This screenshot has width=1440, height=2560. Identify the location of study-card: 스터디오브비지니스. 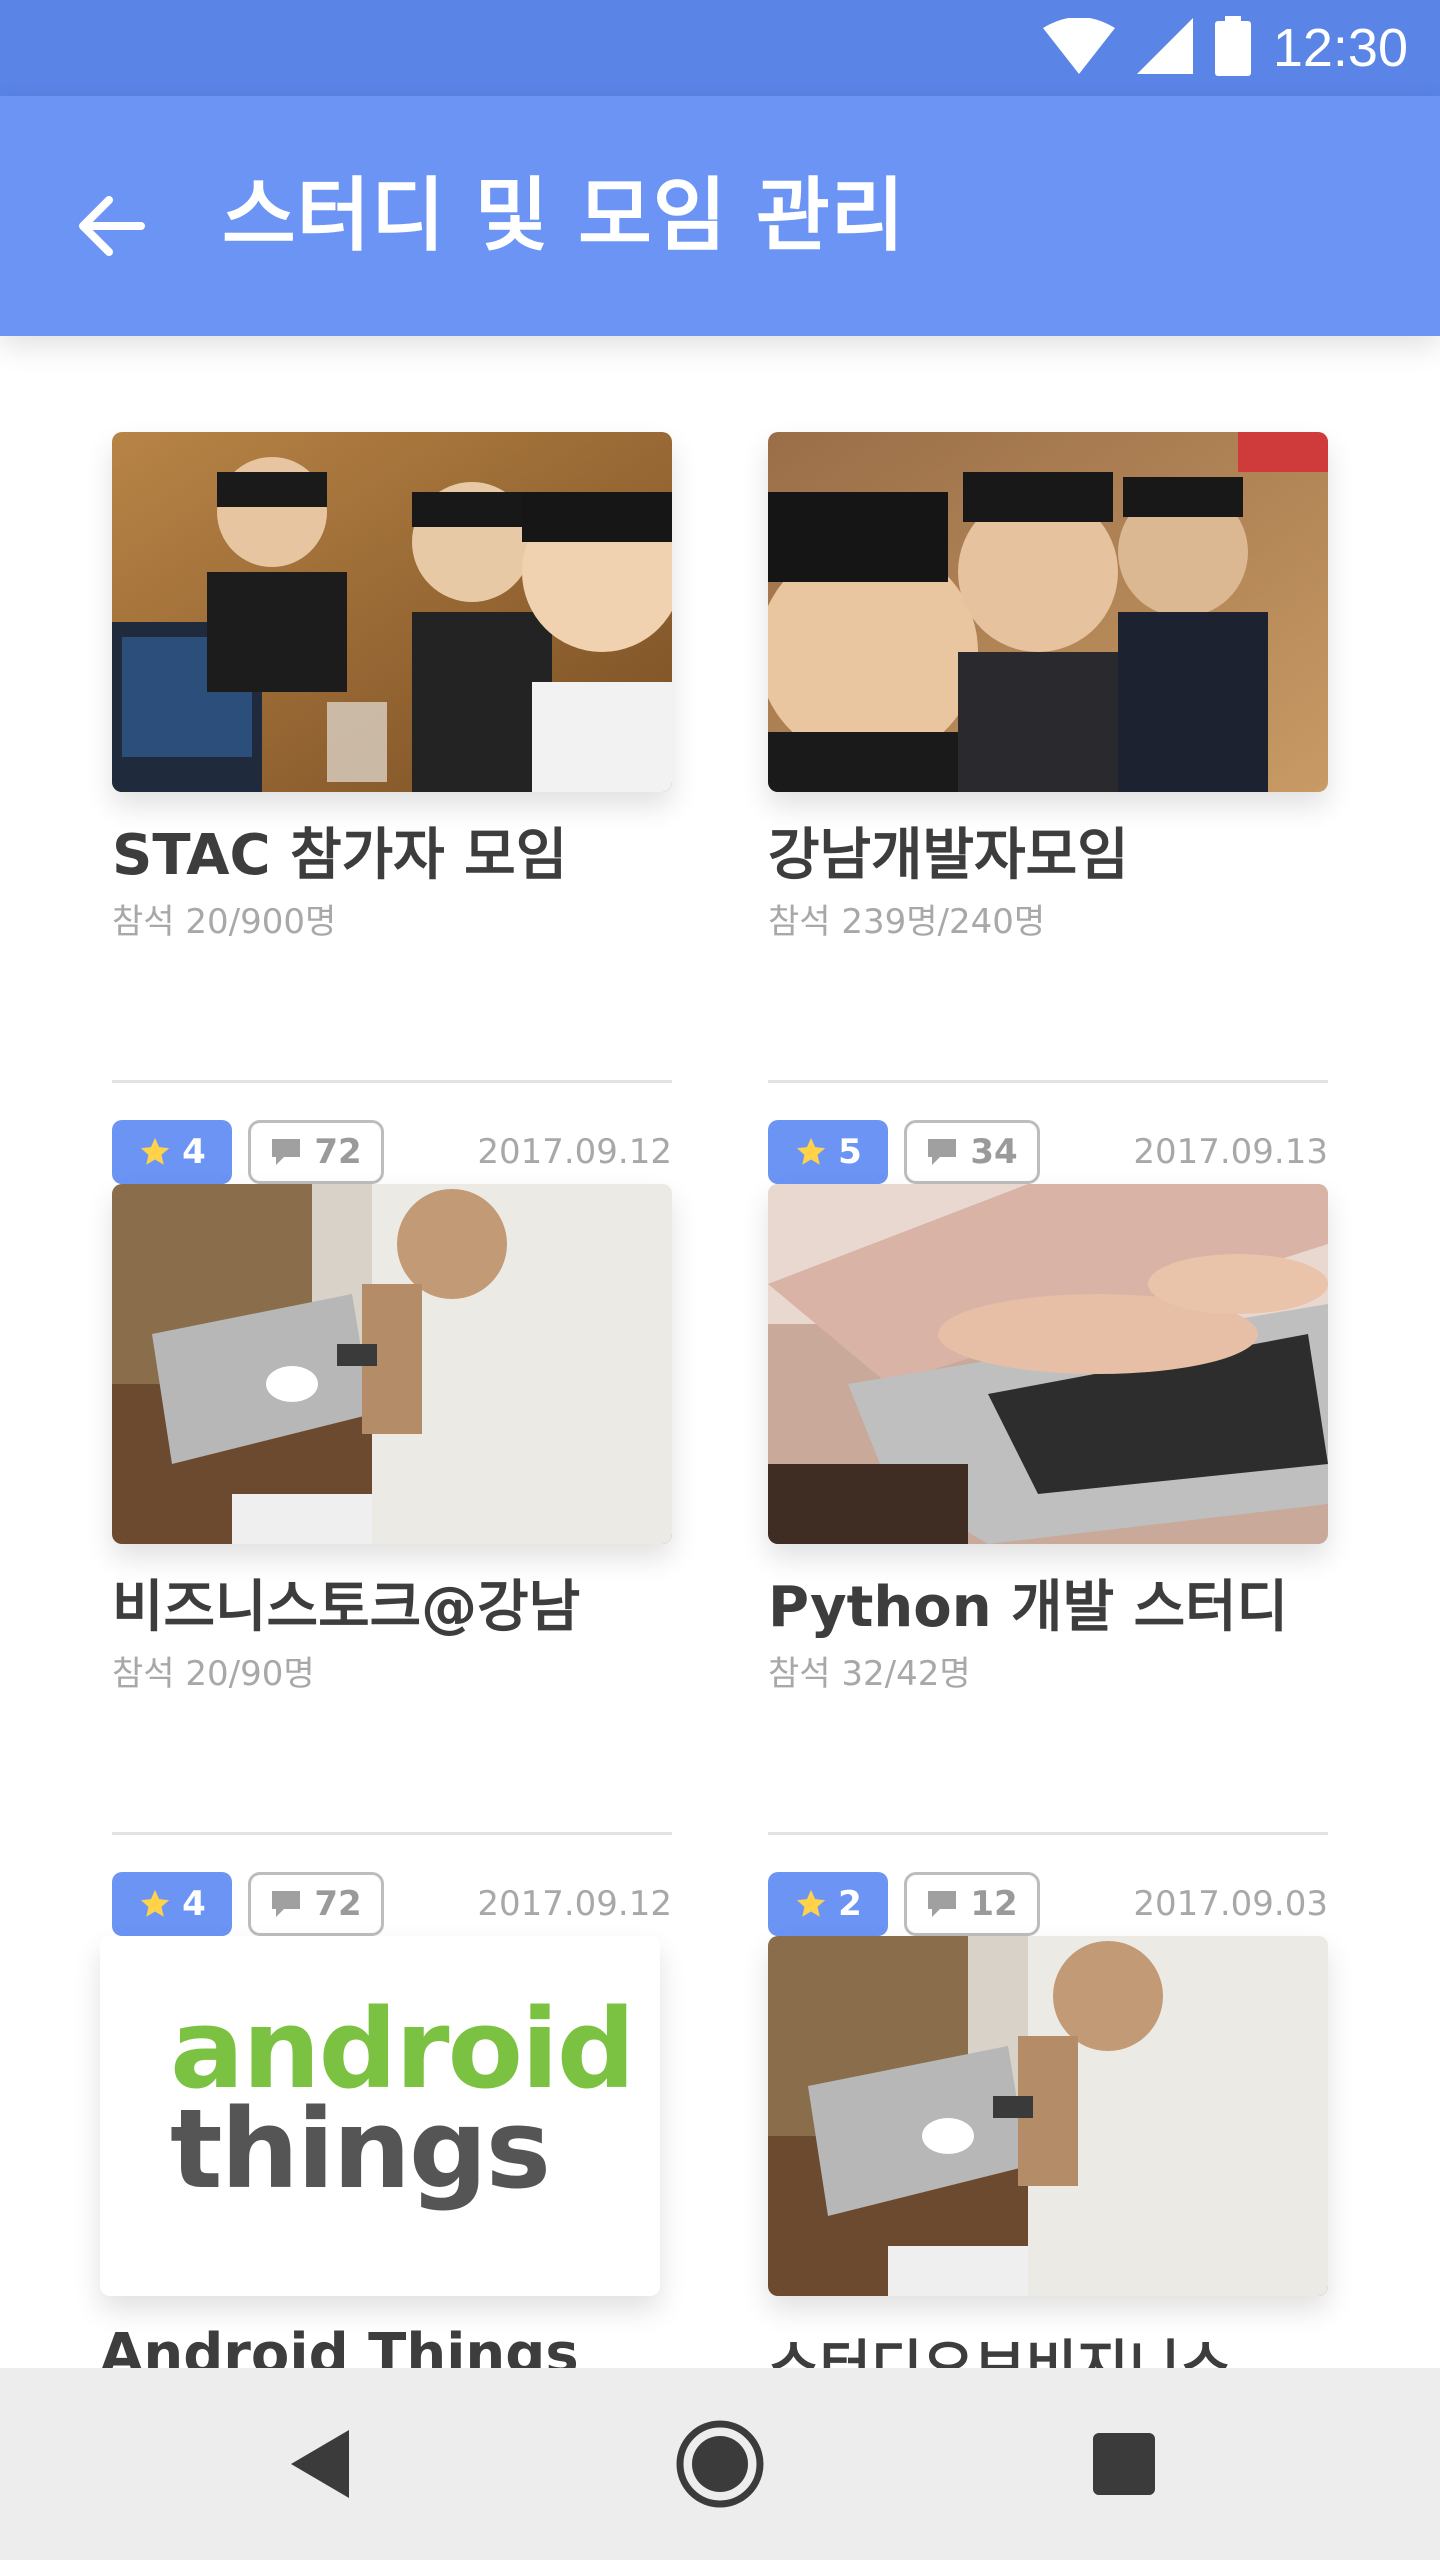
(1048, 2152).